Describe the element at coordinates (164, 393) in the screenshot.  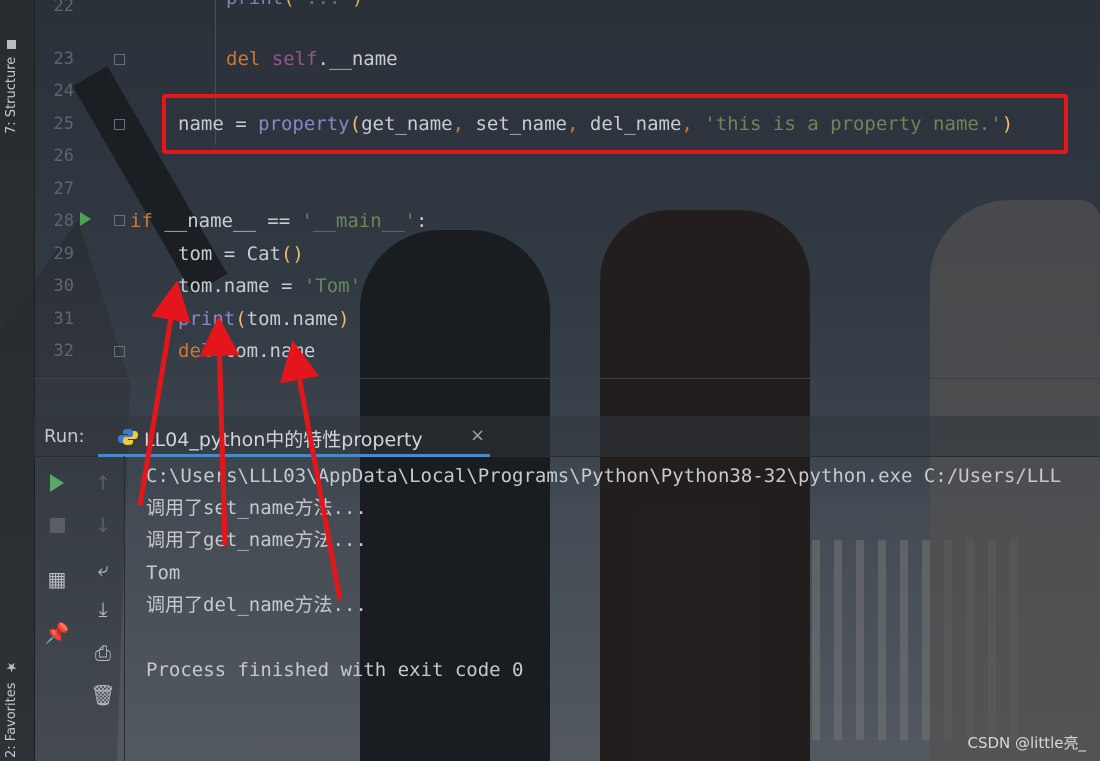
I see `arrow-set-name` at that location.